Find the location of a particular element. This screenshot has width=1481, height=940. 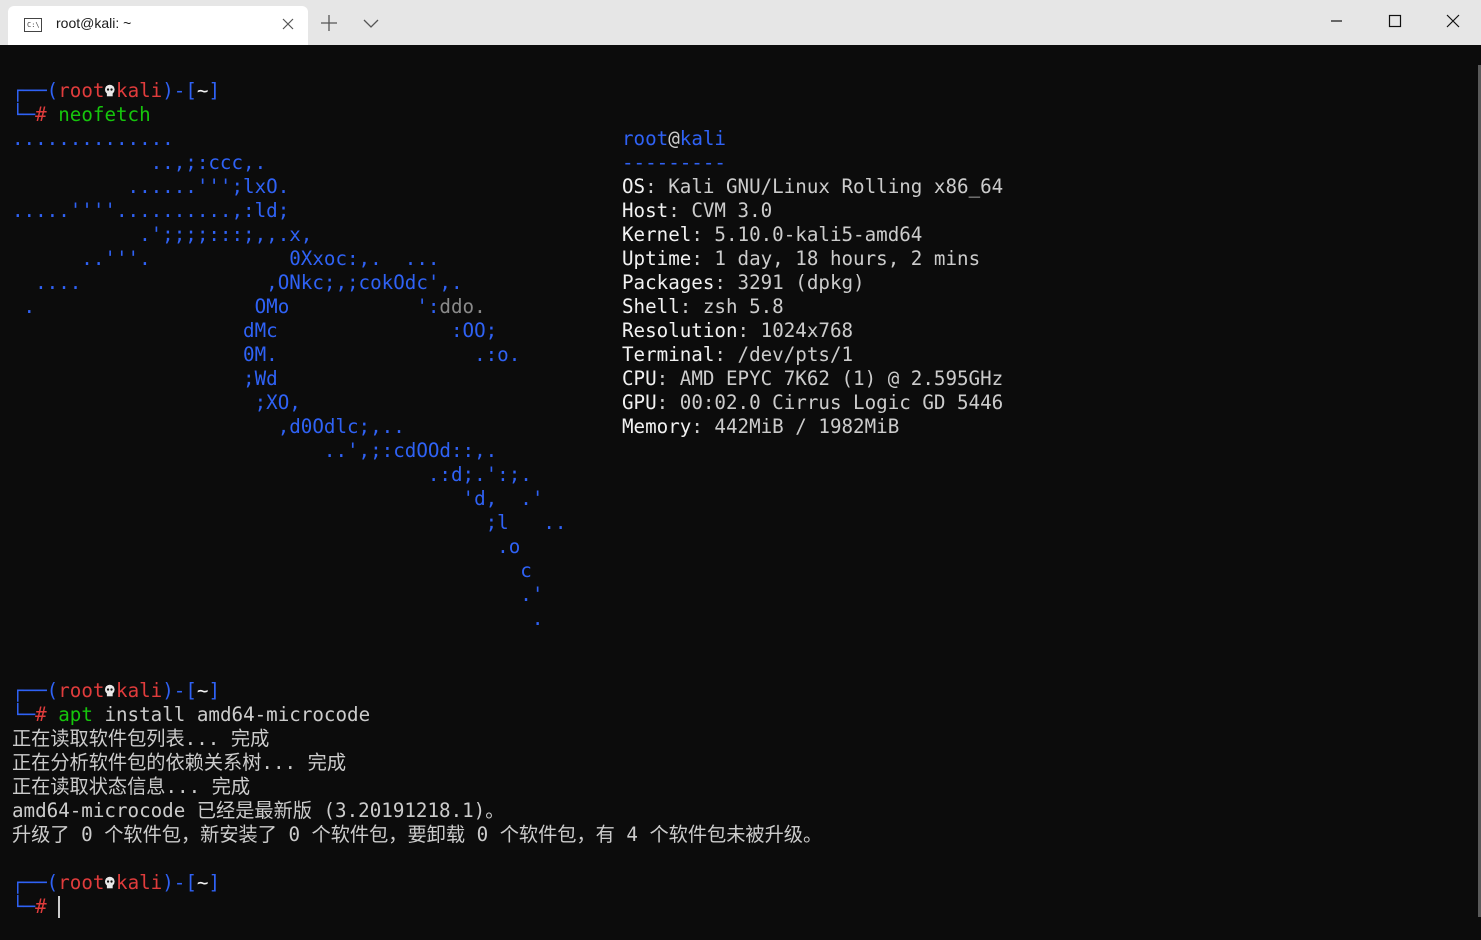

logo-segment: . OMo ': is located at coordinates (226, 306).